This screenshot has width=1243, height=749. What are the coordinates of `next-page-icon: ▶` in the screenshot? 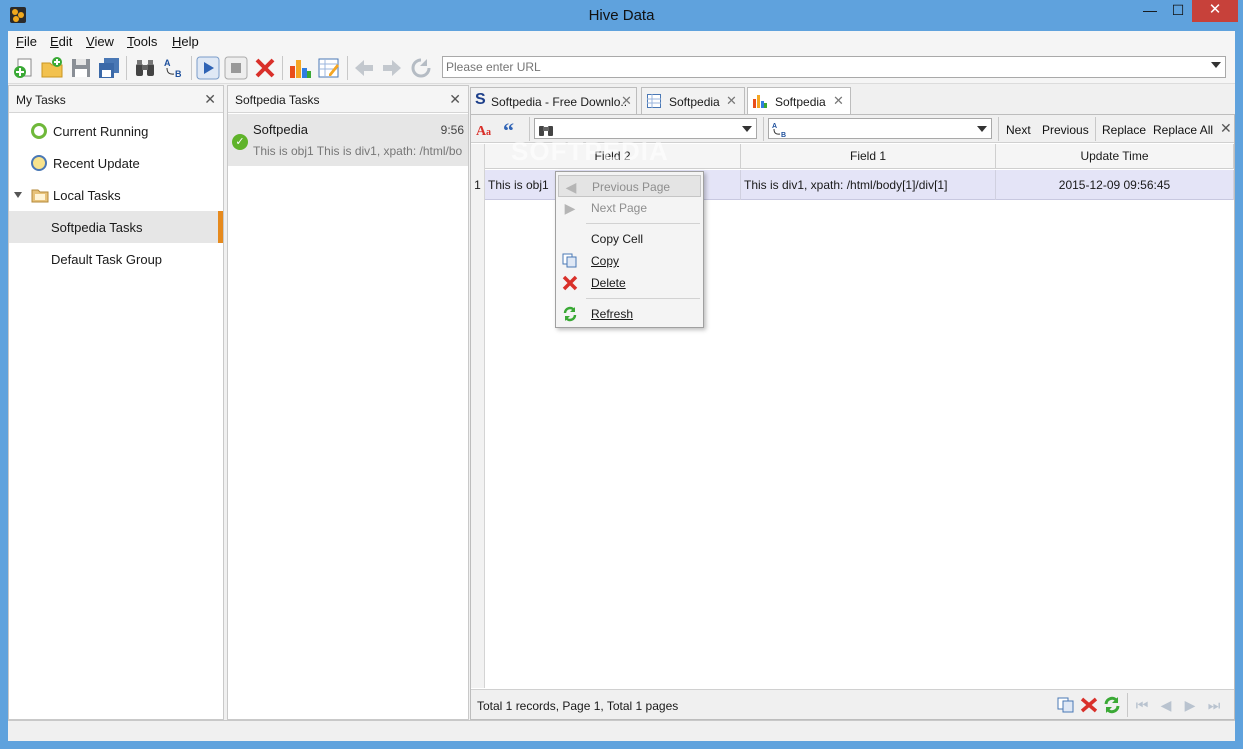 It's located at (1190, 705).